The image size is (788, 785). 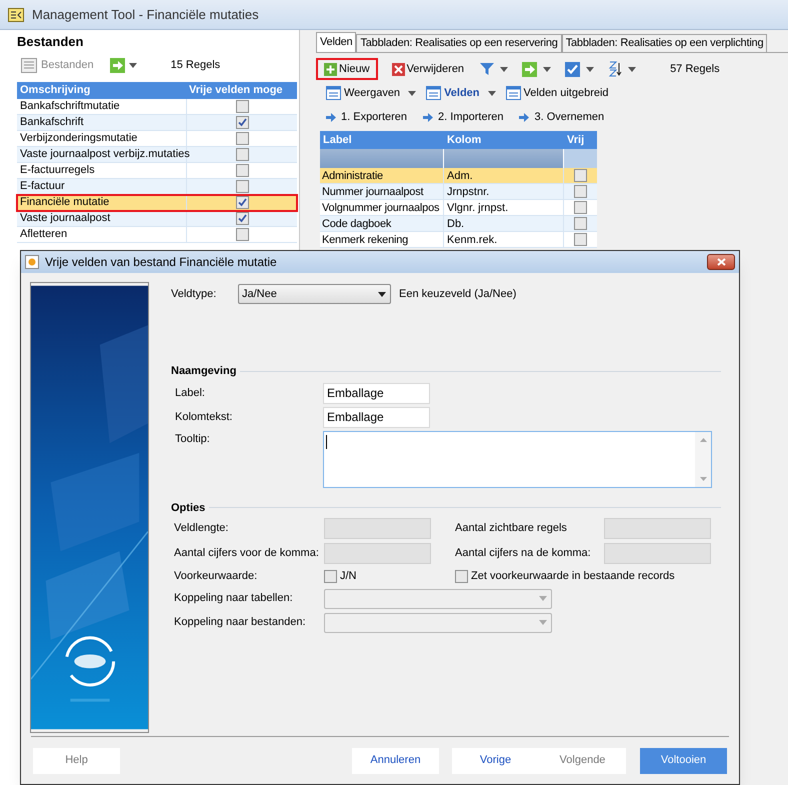 I want to click on action-link: 3. Overnemen, so click(x=561, y=117).